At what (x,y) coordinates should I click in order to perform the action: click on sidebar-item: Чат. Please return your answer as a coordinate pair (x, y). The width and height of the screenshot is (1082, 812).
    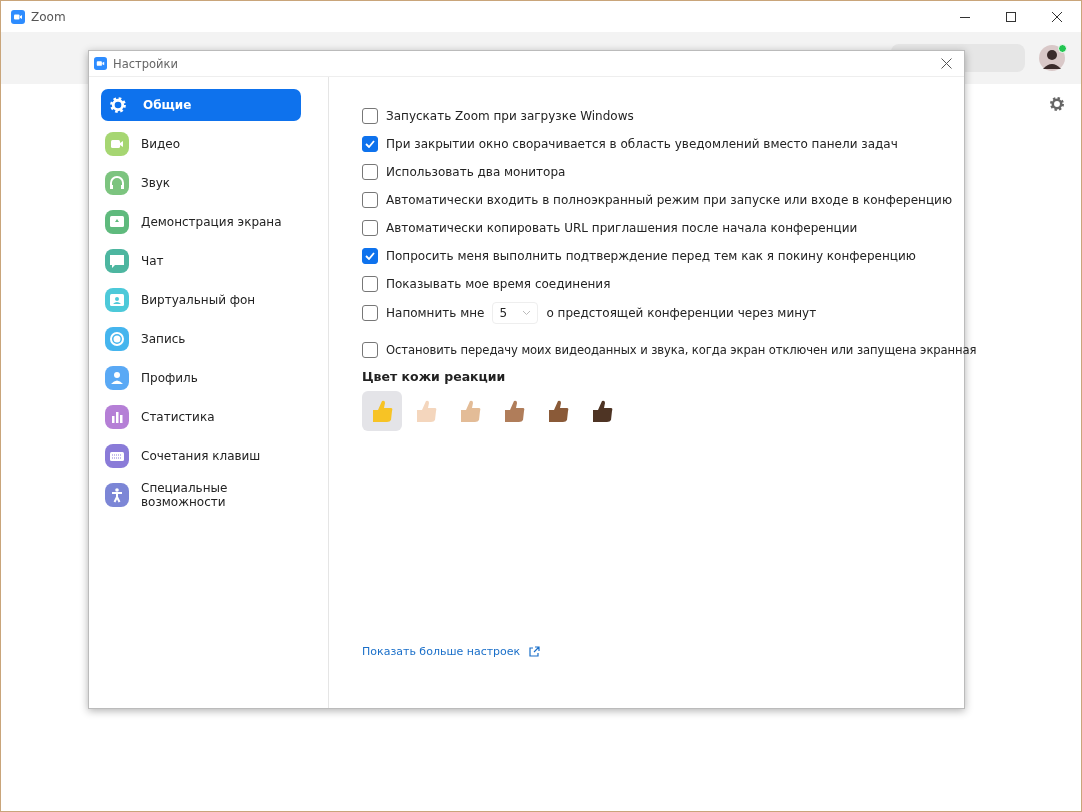
    Looking at the image, I should click on (201, 261).